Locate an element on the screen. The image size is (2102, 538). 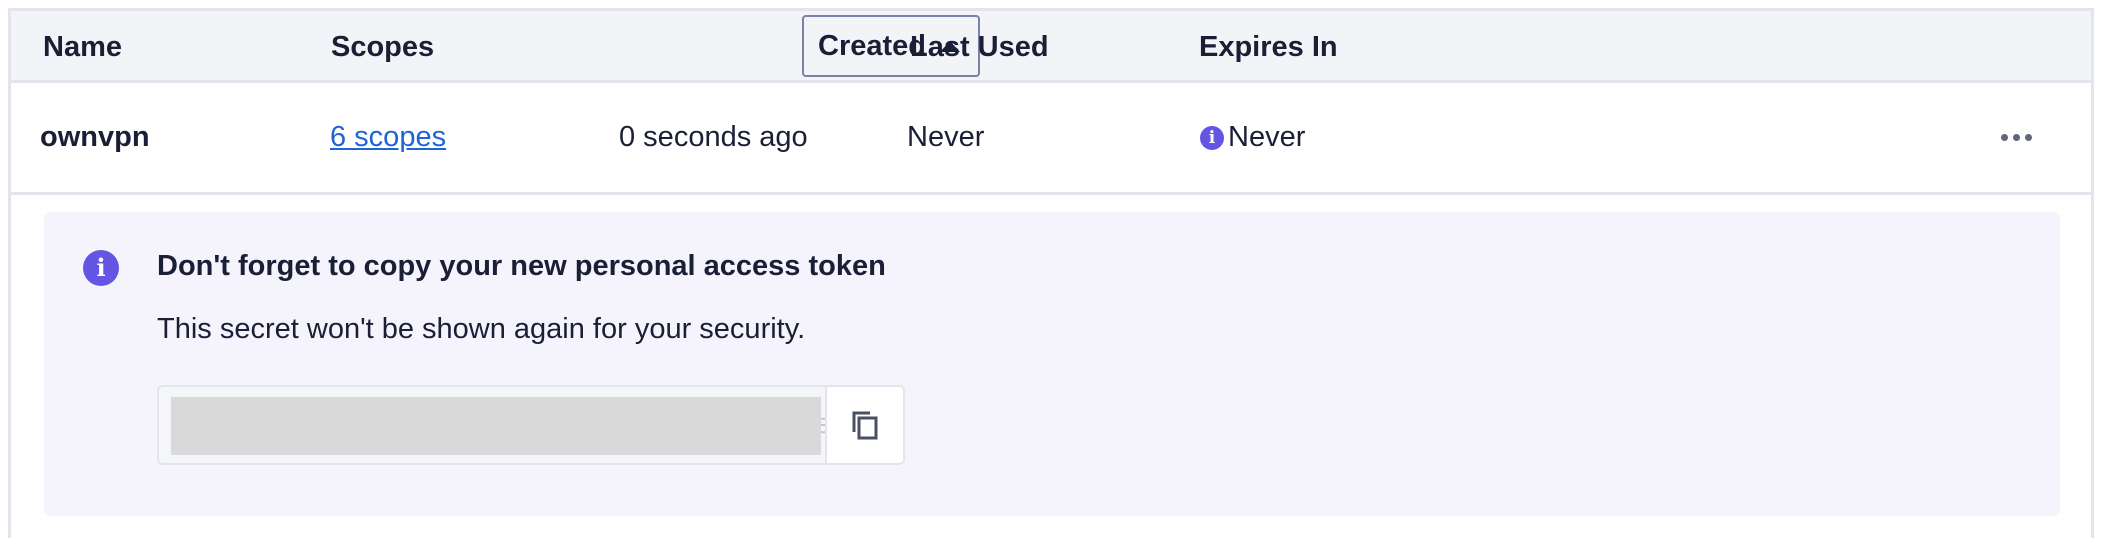
redaction-mask is located at coordinates (496, 426).